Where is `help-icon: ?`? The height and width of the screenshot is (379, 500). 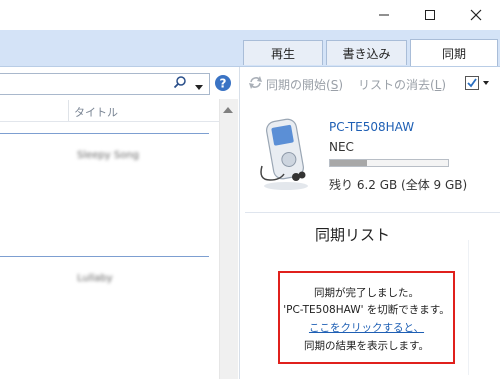
help-icon: ? is located at coordinates (223, 84).